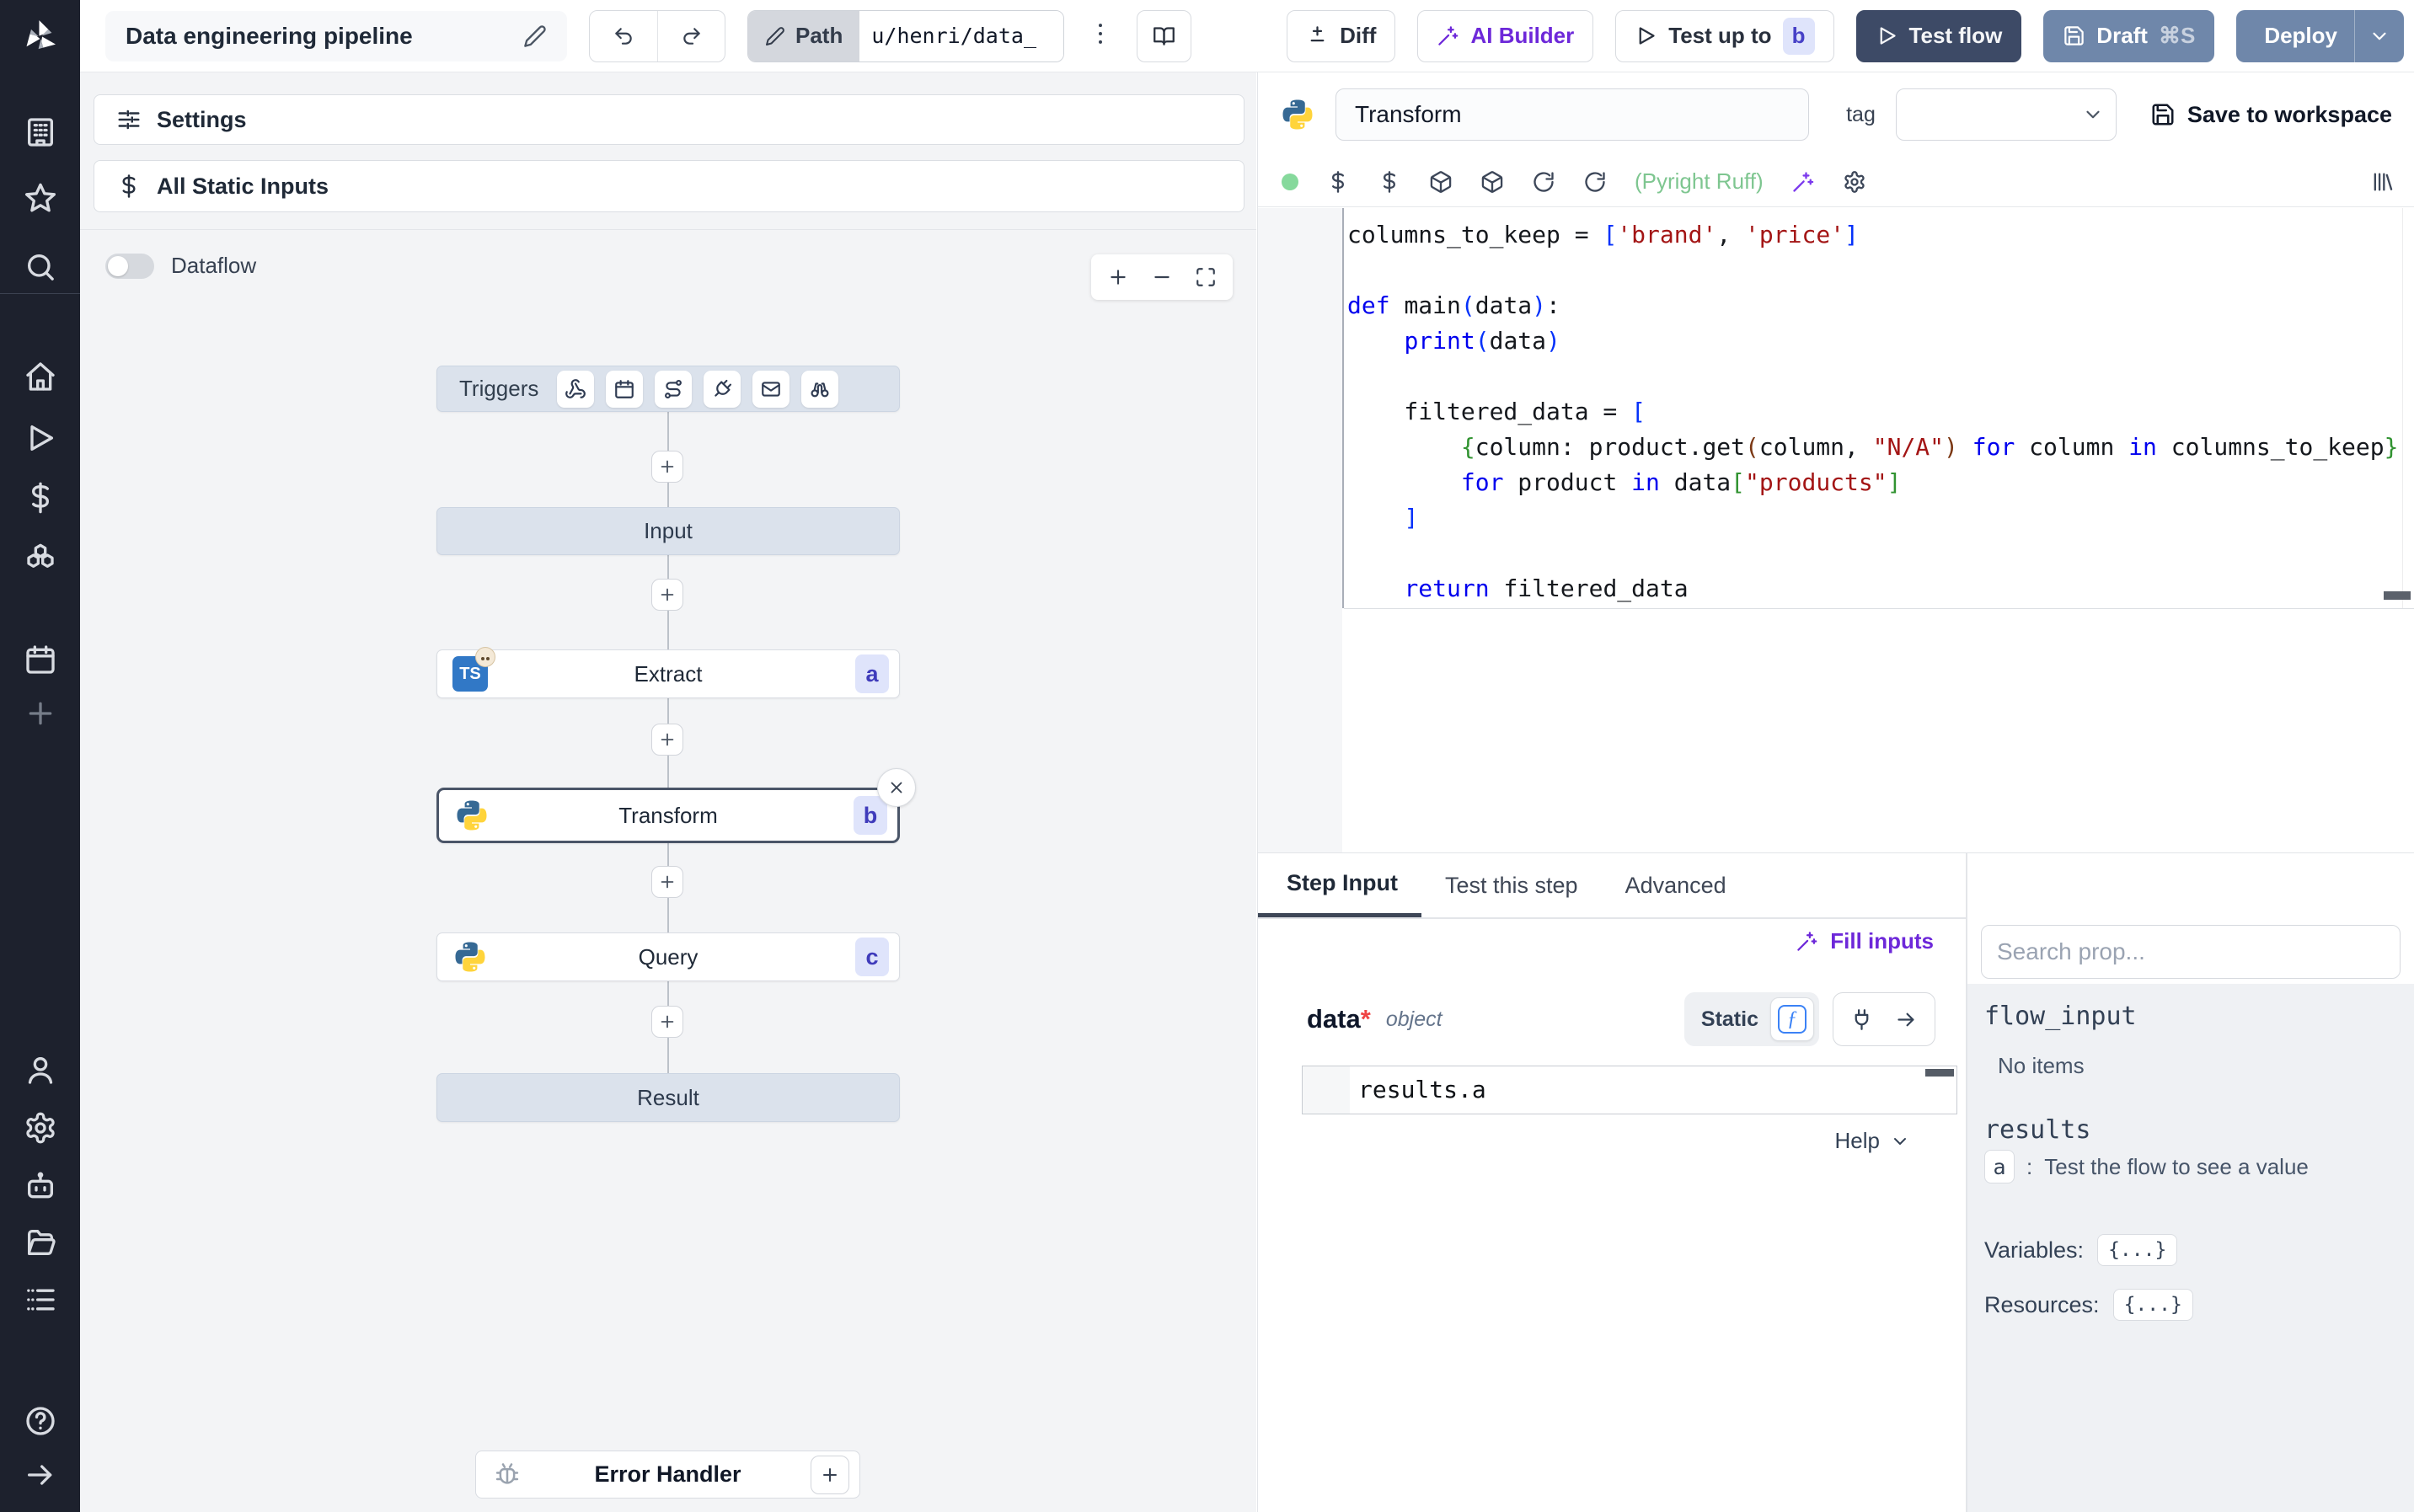  What do you see at coordinates (1751, 1019) in the screenshot?
I see `static-toggle: Static ƒ` at bounding box center [1751, 1019].